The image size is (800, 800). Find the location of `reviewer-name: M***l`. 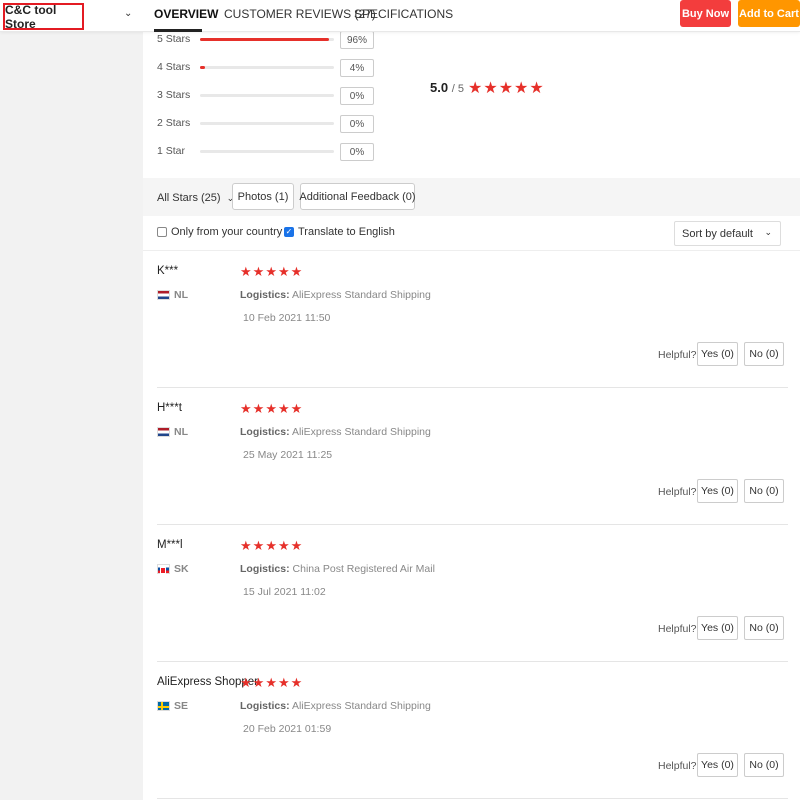

reviewer-name: M***l is located at coordinates (170, 545).